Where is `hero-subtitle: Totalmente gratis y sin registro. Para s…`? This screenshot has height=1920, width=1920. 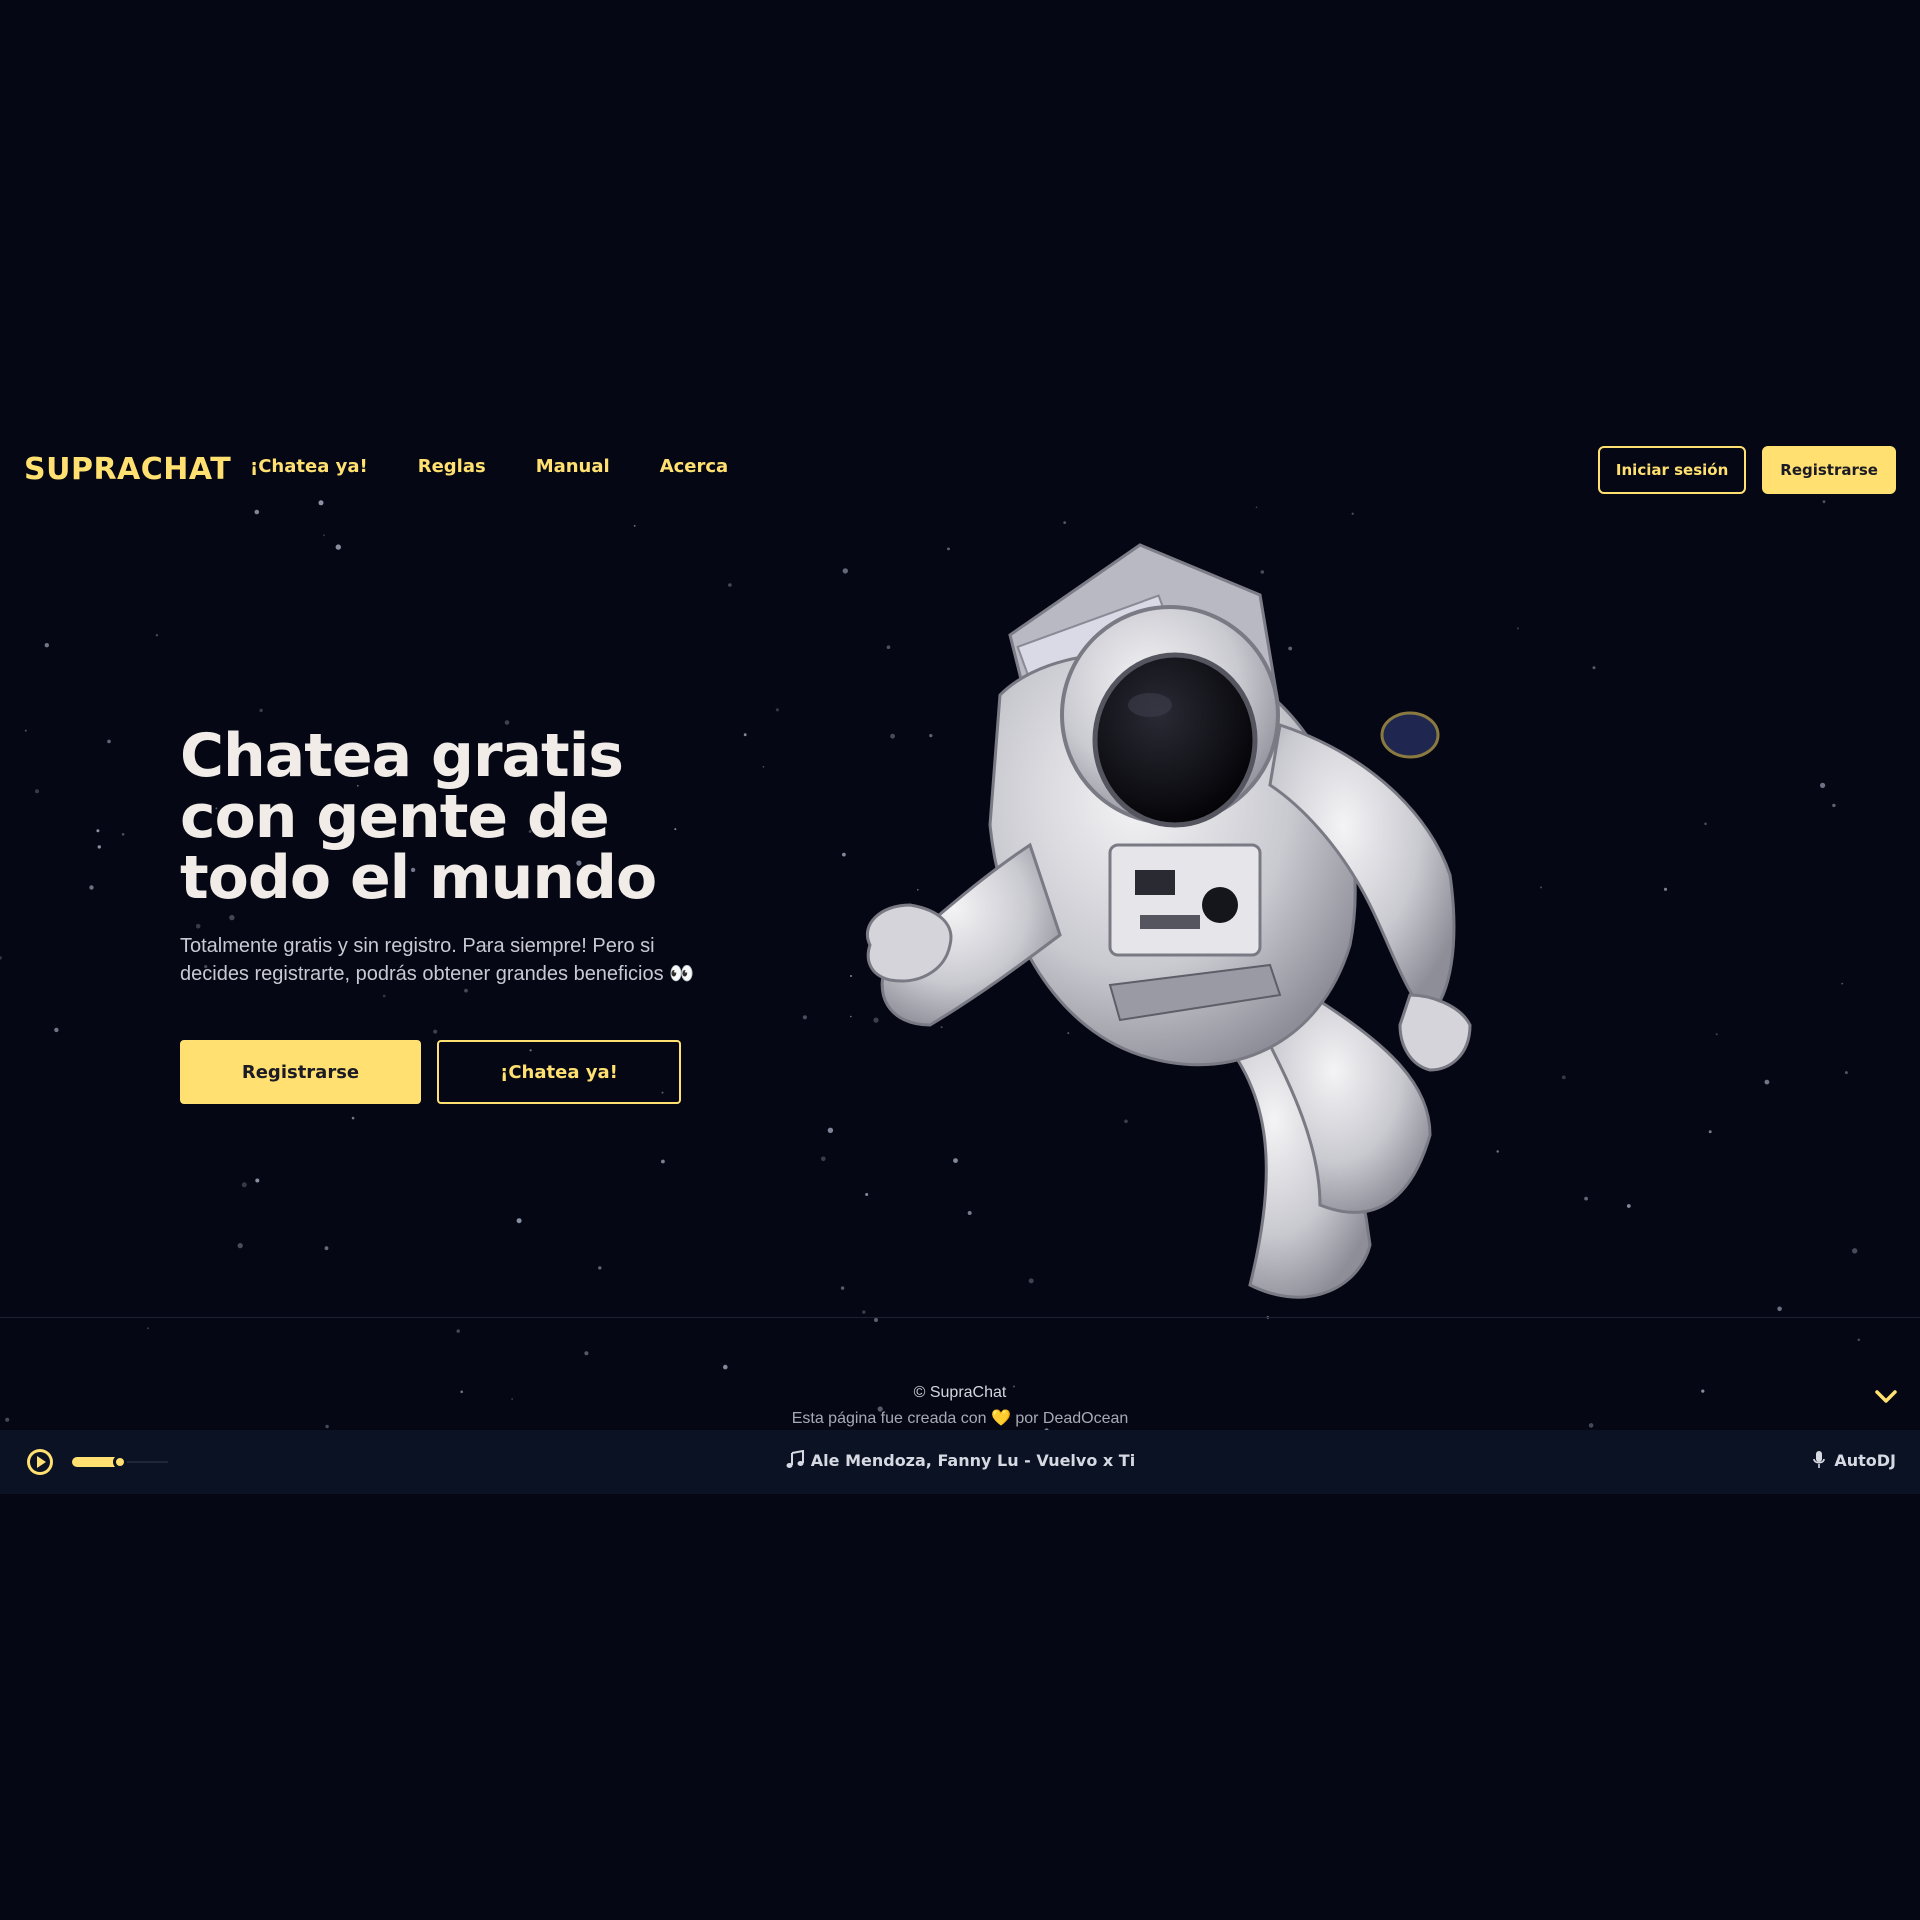
hero-subtitle: Totalmente gratis y sin registro. Para s… is located at coordinates (437, 960).